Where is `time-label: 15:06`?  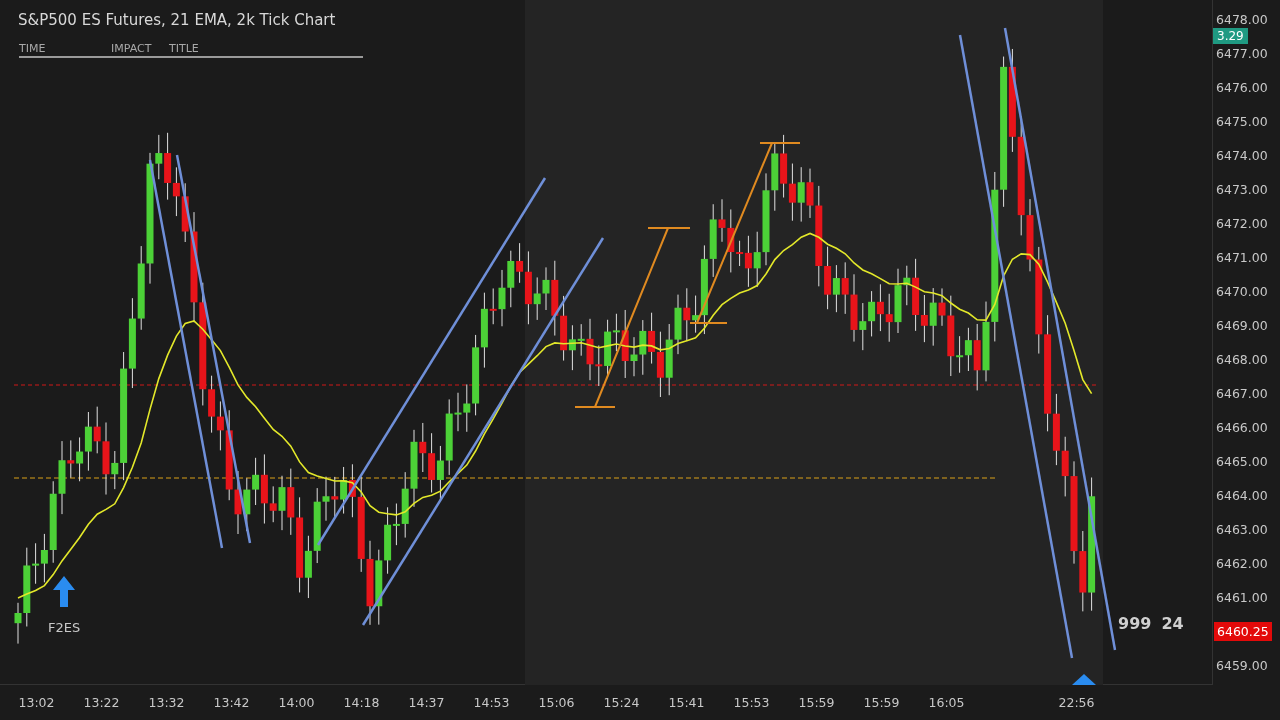
time-label: 15:06 is located at coordinates (556, 702).